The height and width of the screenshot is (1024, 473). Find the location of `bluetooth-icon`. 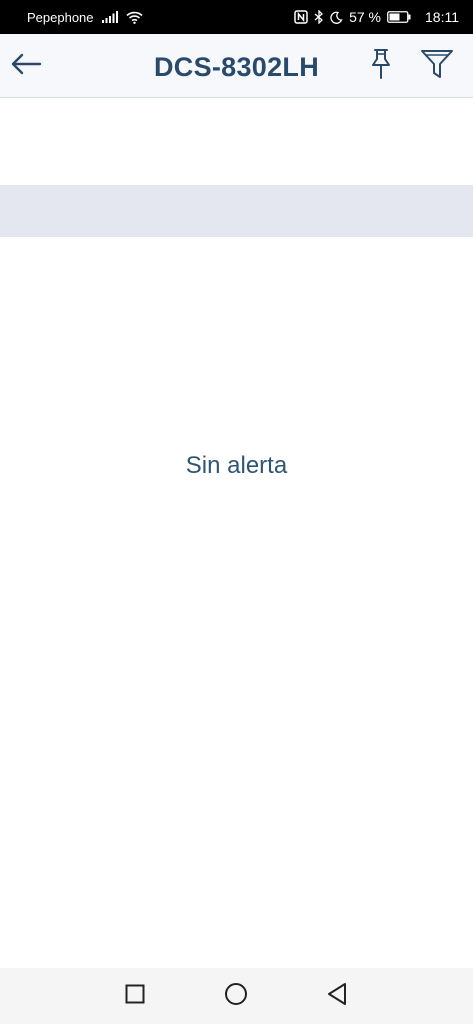

bluetooth-icon is located at coordinates (319, 17).